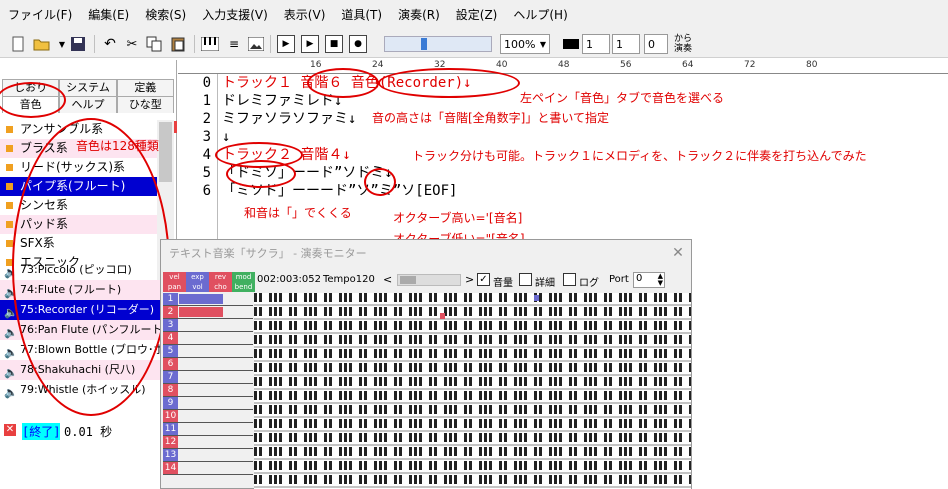 The height and width of the screenshot is (489, 948). What do you see at coordinates (178, 44) in the screenshot?
I see `paste-icon` at bounding box center [178, 44].